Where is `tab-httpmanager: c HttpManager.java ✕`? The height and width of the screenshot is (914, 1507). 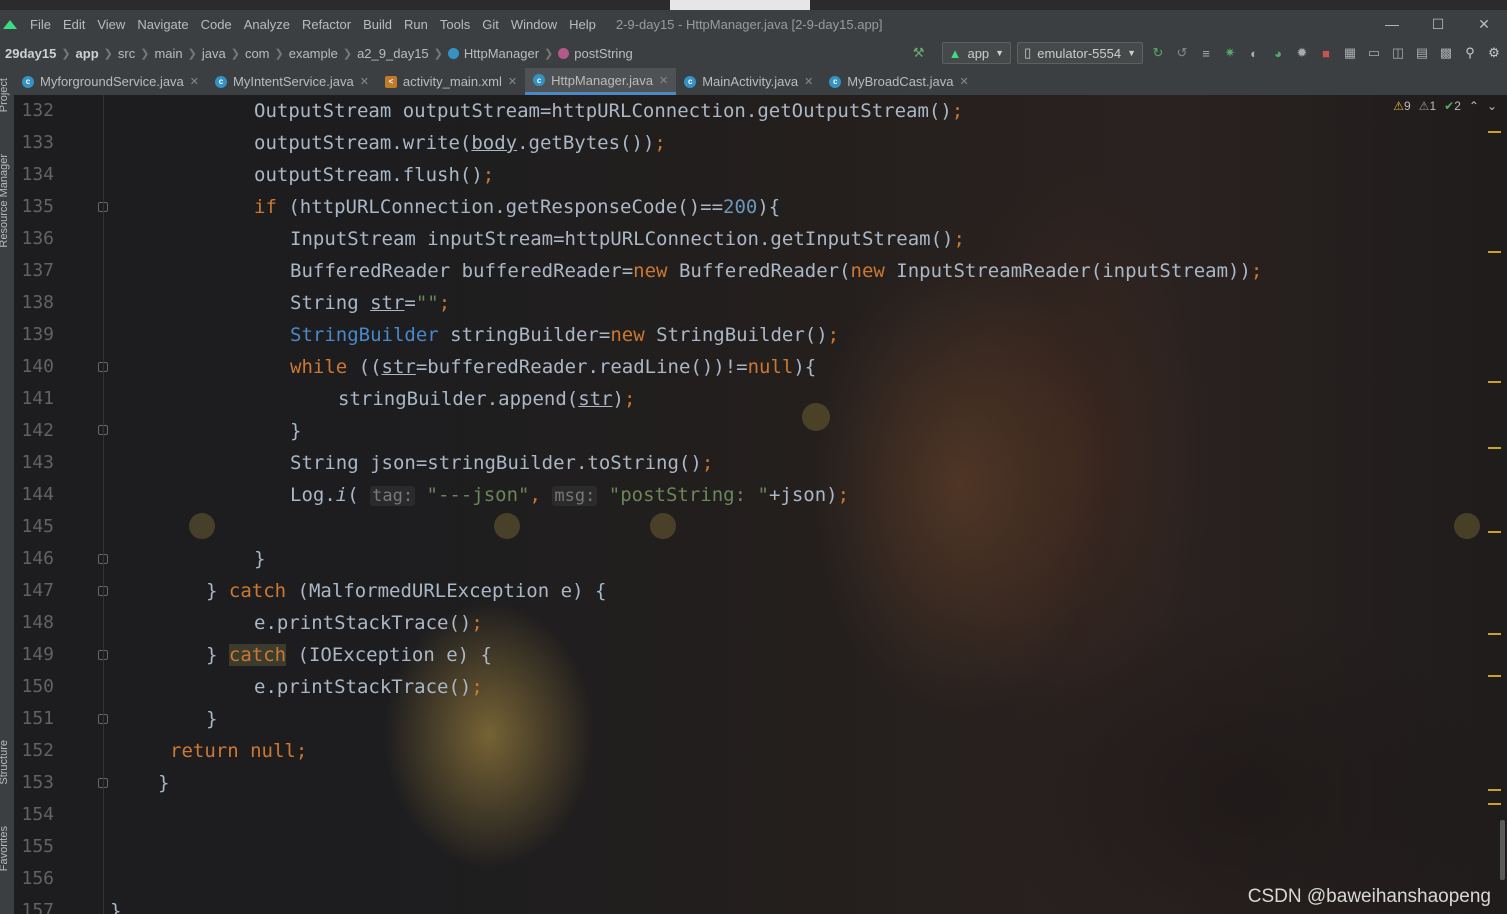
tab-httpmanager: c HttpManager.java ✕ is located at coordinates (601, 81).